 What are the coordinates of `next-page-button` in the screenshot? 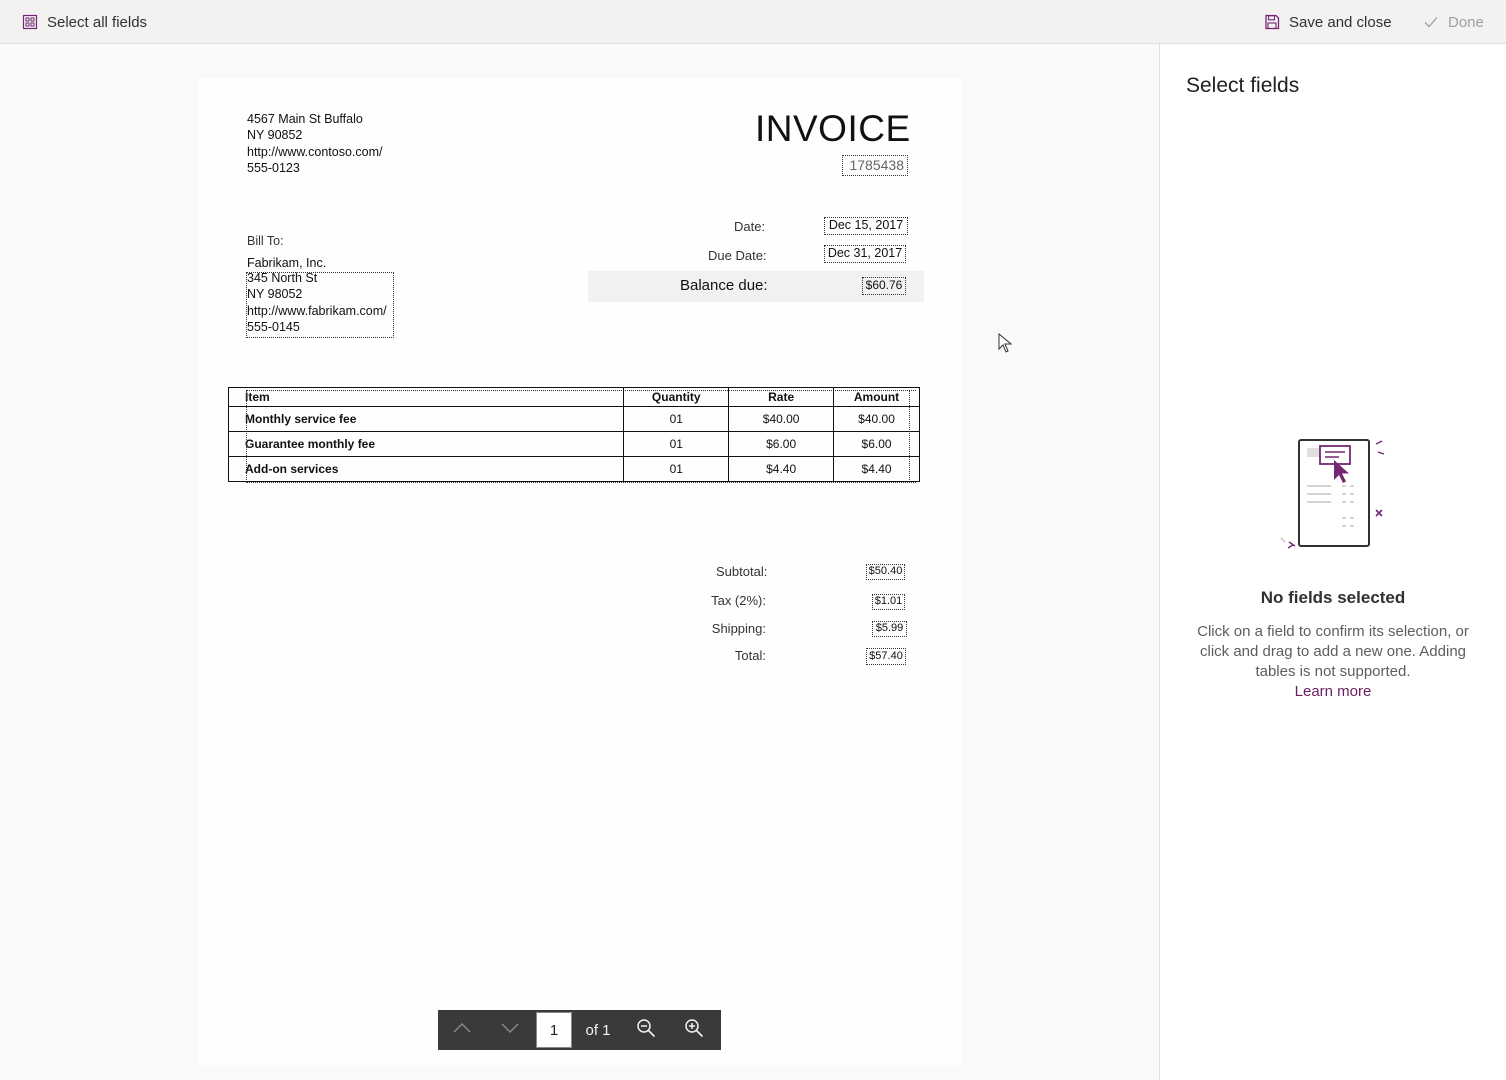 It's located at (510, 1030).